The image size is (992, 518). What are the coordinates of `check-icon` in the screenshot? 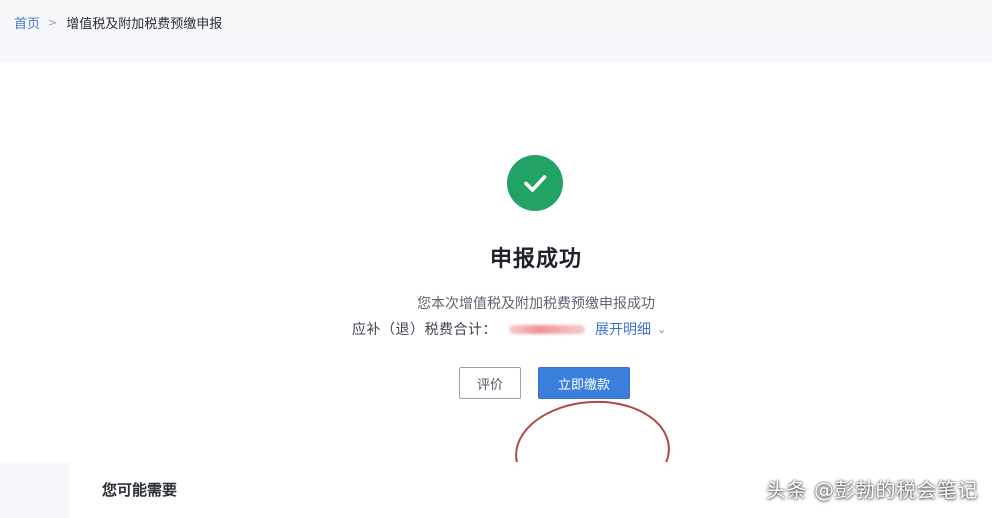 It's located at (535, 183).